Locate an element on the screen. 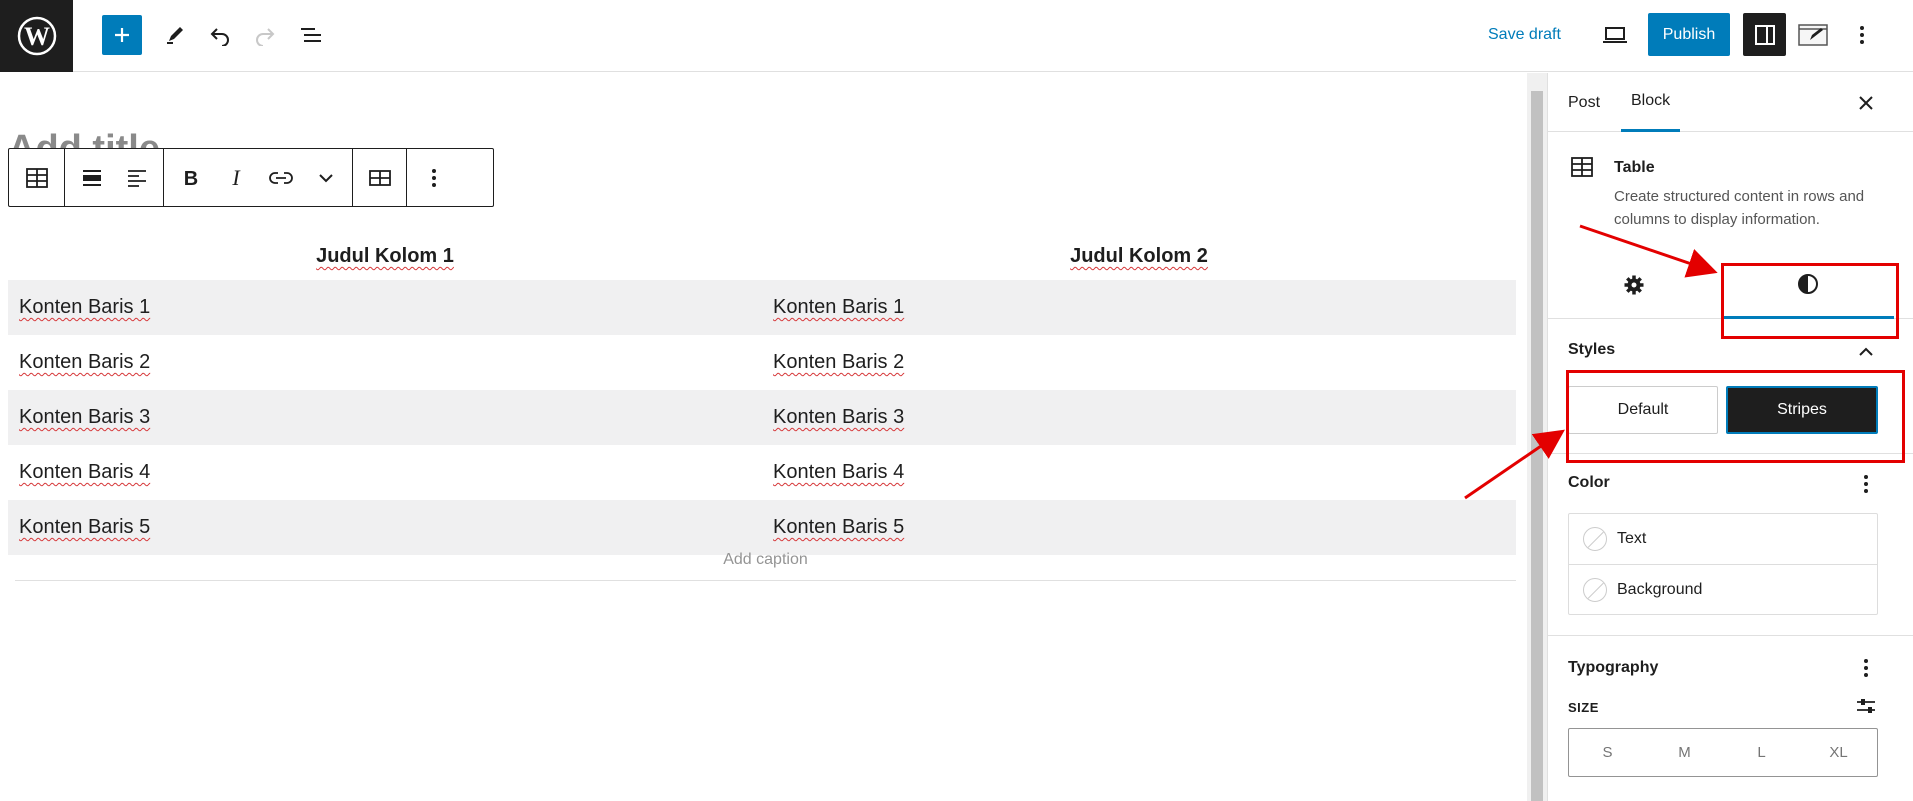 Image resolution: width=1913 pixels, height=801 pixels. svg-text: I is located at coordinates (236, 178).